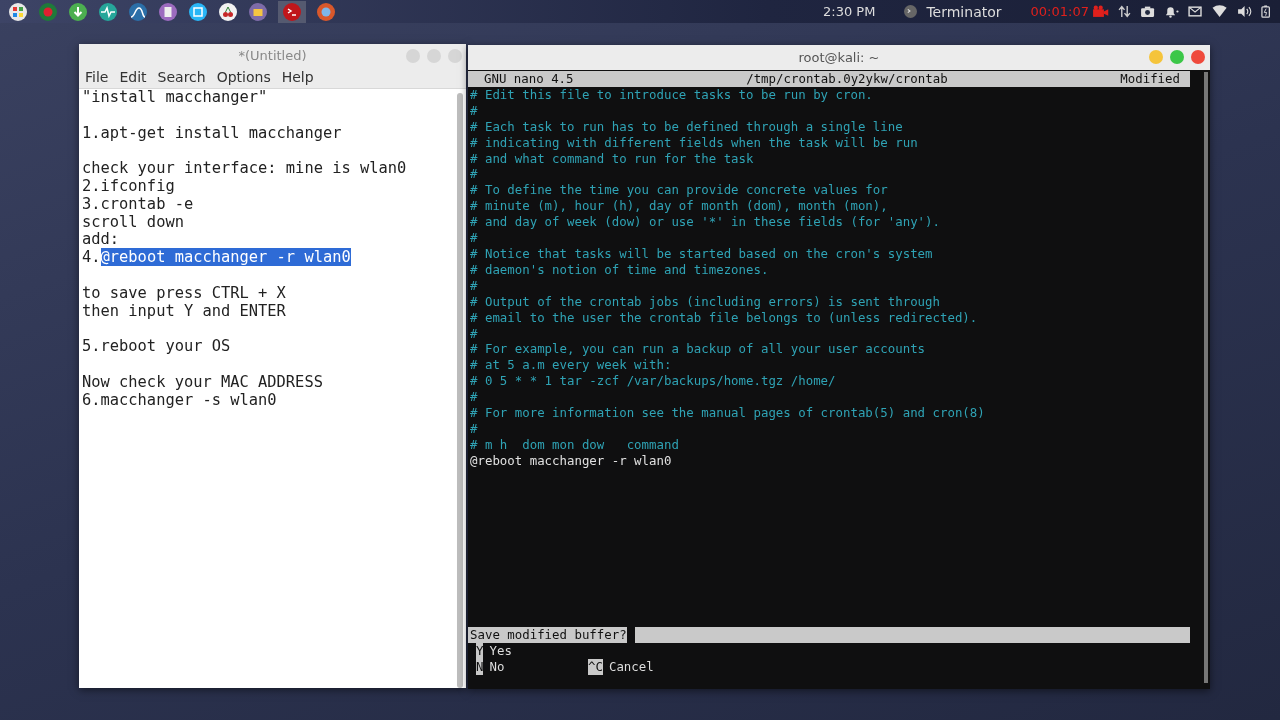  What do you see at coordinates (1148, 11) in the screenshot?
I see `camera-icon` at bounding box center [1148, 11].